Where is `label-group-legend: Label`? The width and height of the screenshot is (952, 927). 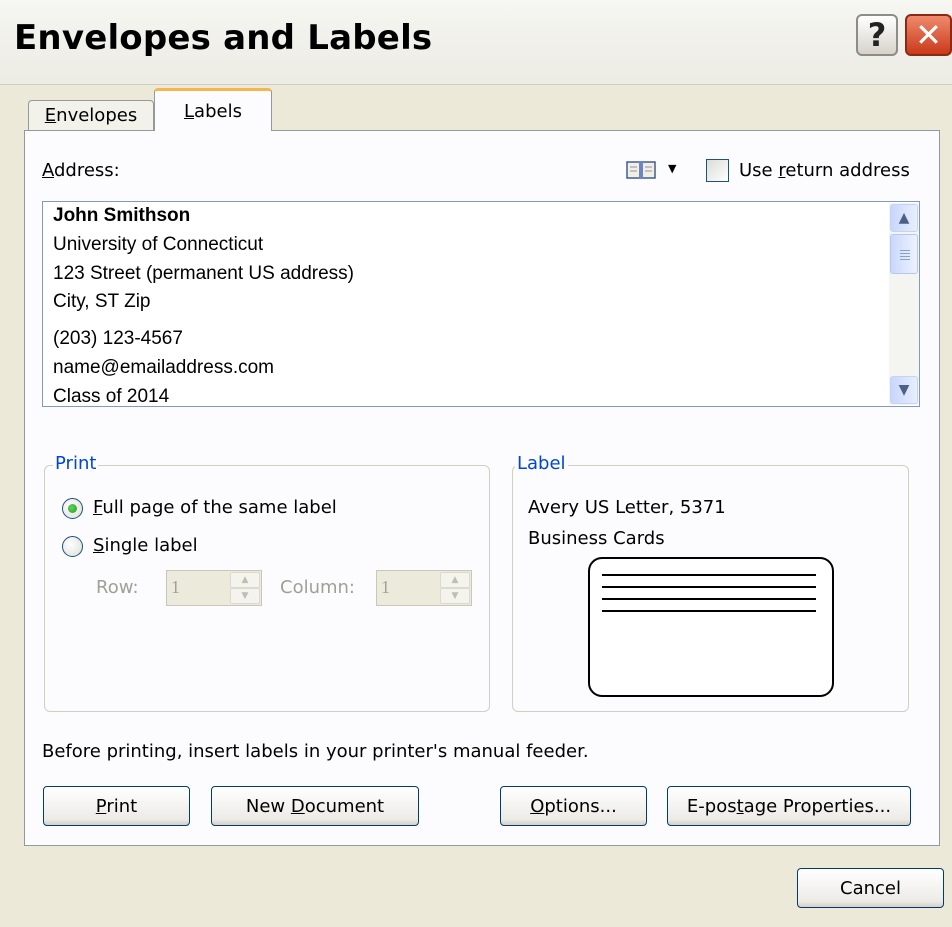
label-group-legend: Label is located at coordinates (541, 463).